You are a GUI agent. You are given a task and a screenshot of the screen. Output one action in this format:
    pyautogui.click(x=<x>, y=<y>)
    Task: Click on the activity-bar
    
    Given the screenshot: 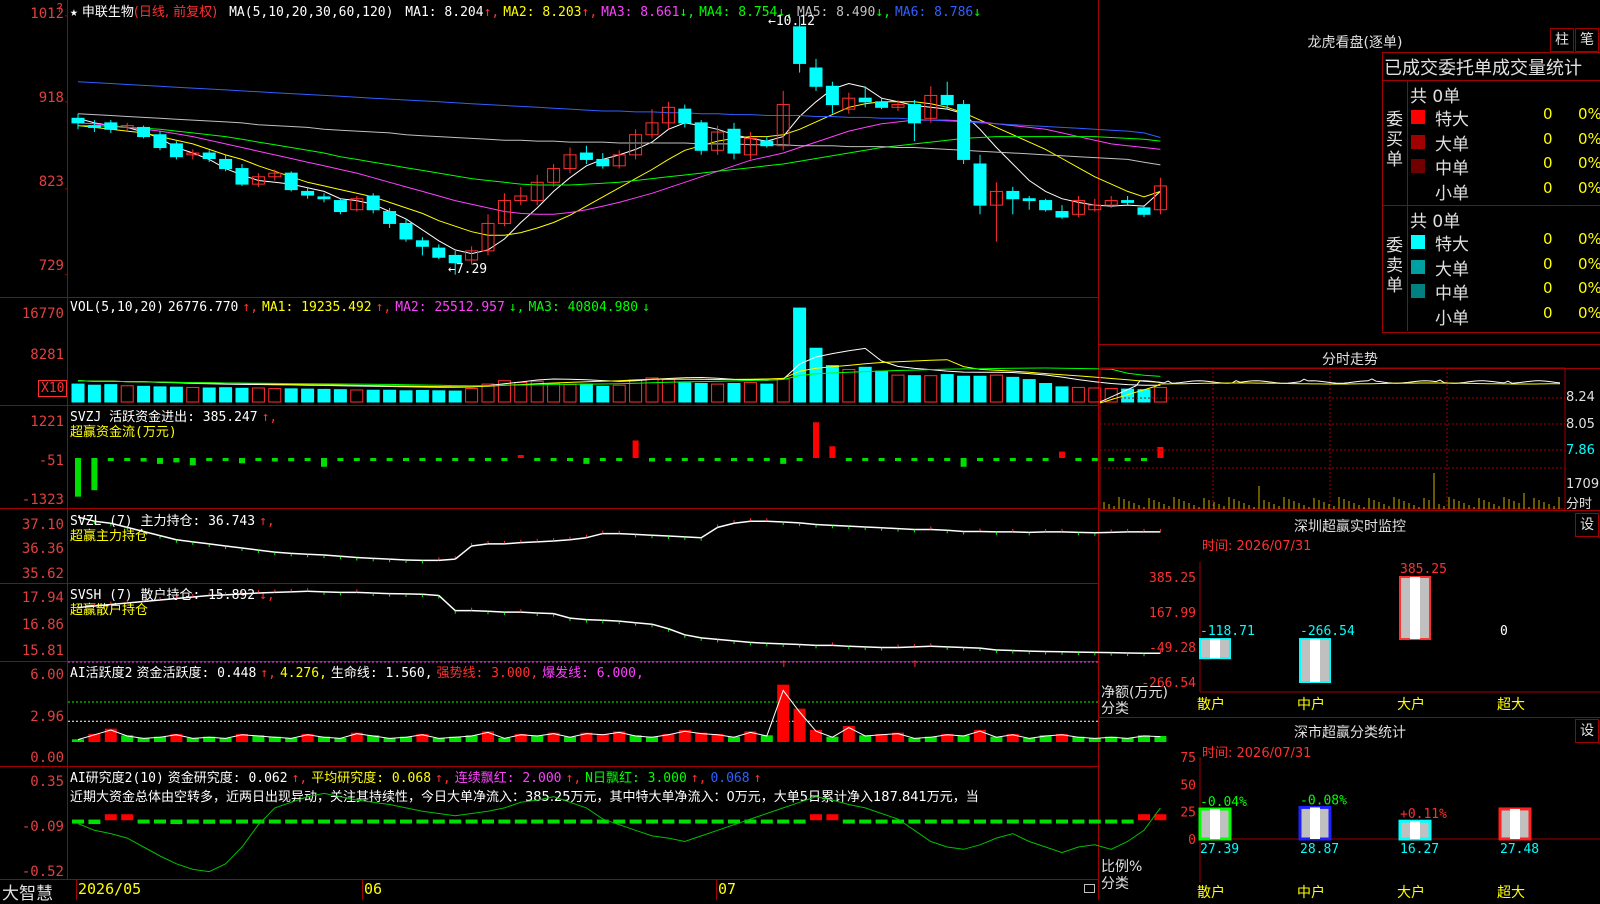 What is the action you would take?
    pyautogui.click(x=980, y=736)
    